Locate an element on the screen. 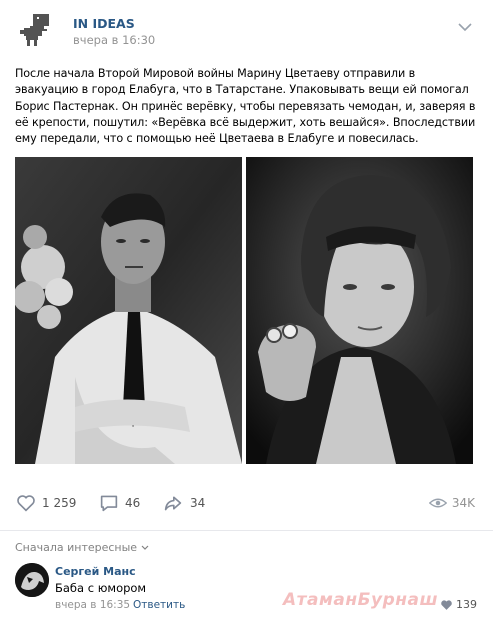  comment-like-button: 139 is located at coordinates (458, 604).